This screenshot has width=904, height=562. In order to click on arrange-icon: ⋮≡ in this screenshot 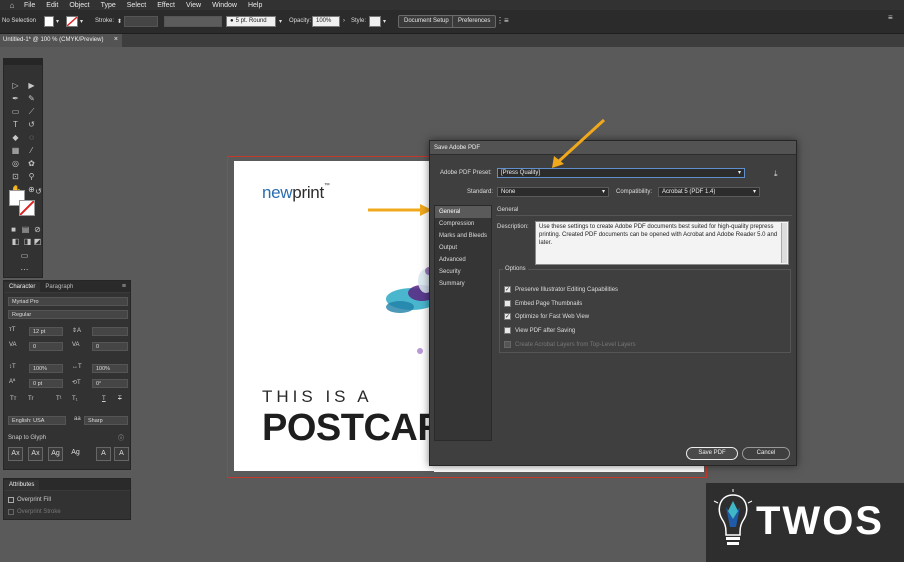, I will do `click(502, 20)`.